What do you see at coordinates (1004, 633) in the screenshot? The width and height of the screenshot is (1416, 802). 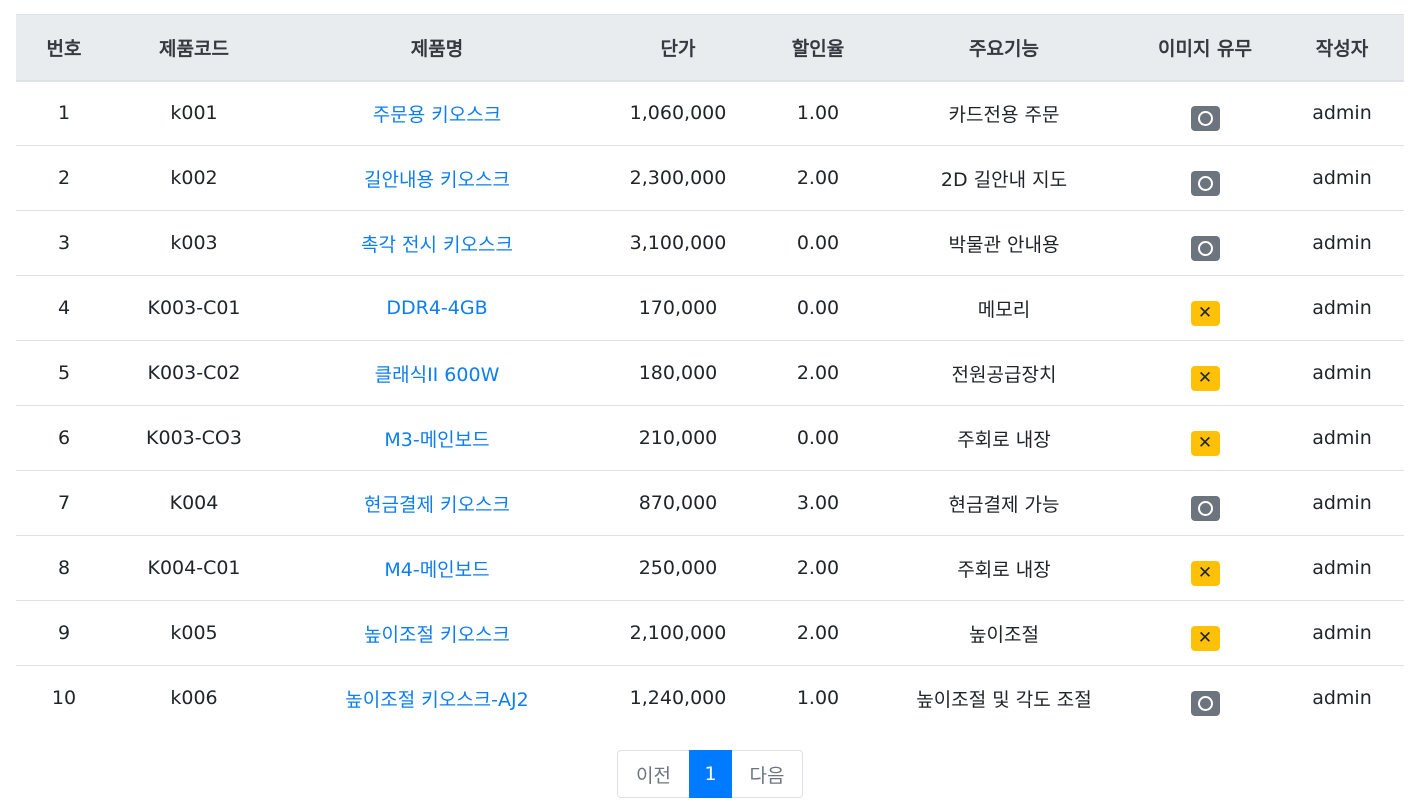 I see `cell-main-feature: 높이조절` at bounding box center [1004, 633].